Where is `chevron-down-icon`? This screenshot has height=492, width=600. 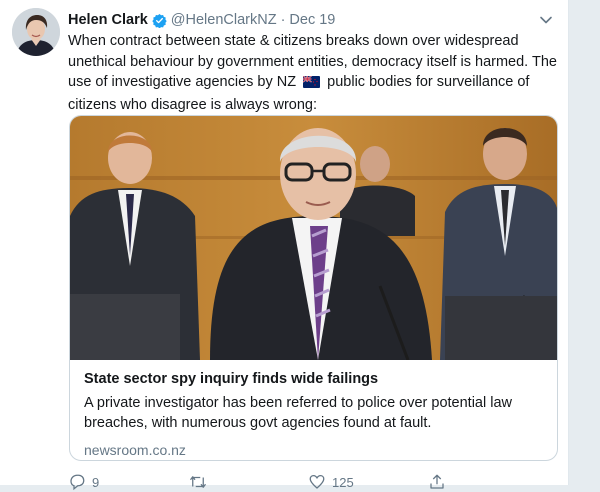 chevron-down-icon is located at coordinates (546, 20).